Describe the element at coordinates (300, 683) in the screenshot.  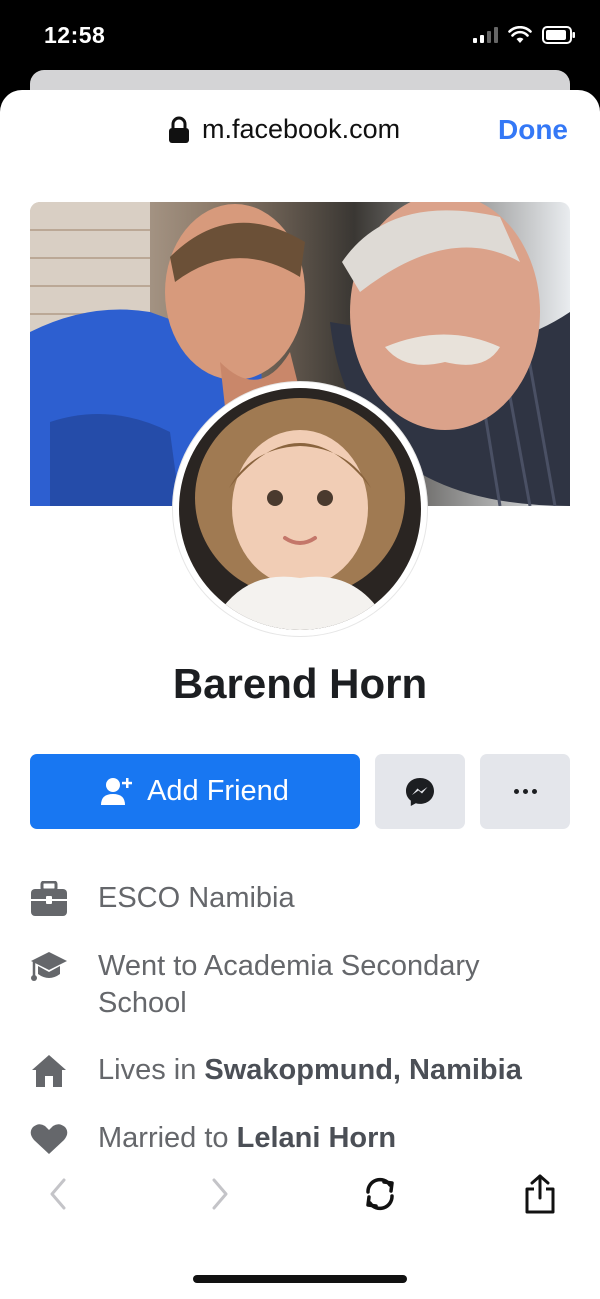
I see `profile-name: Barend Horn` at that location.